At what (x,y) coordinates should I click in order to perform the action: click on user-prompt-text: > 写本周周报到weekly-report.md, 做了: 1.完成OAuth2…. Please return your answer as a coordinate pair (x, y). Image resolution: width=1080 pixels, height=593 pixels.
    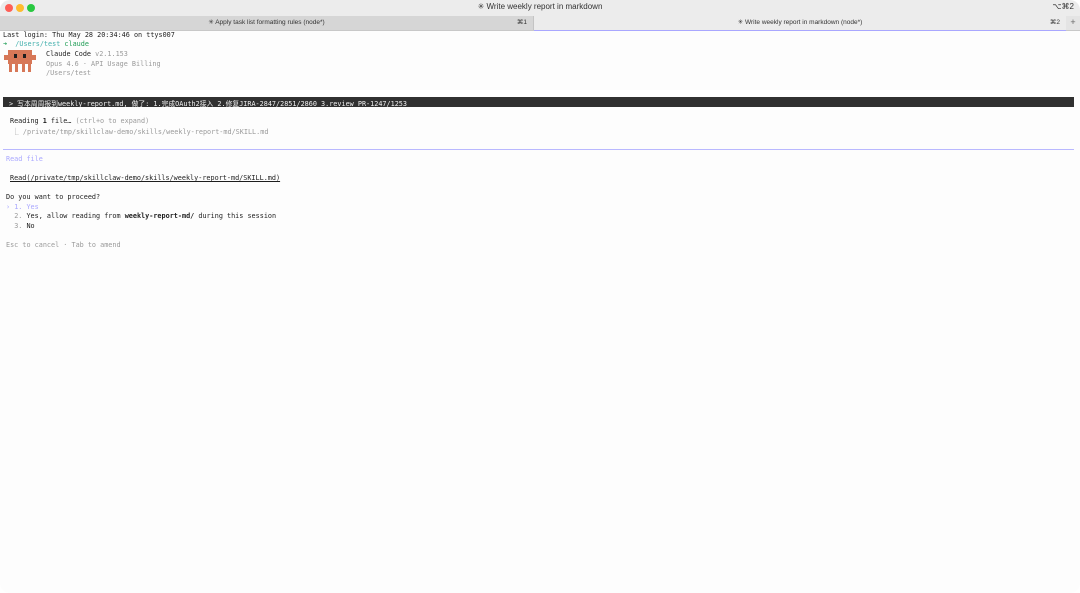
    Looking at the image, I should click on (208, 104).